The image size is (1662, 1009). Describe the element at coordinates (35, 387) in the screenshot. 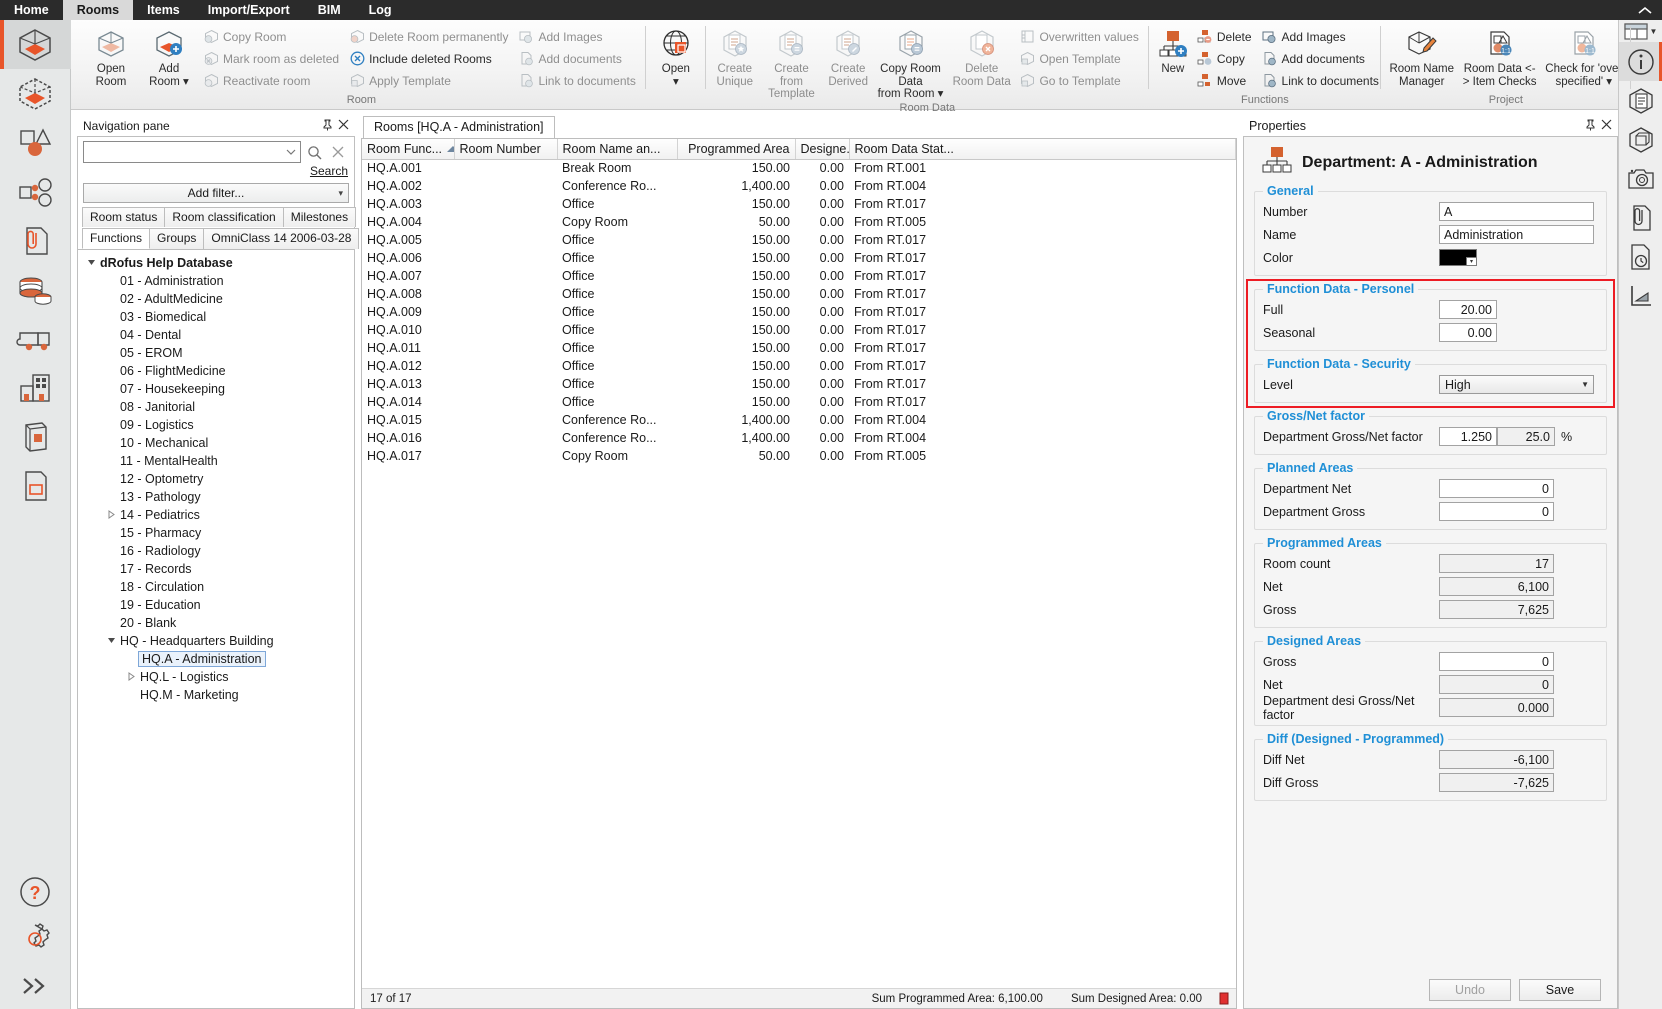

I see `rail-building` at that location.